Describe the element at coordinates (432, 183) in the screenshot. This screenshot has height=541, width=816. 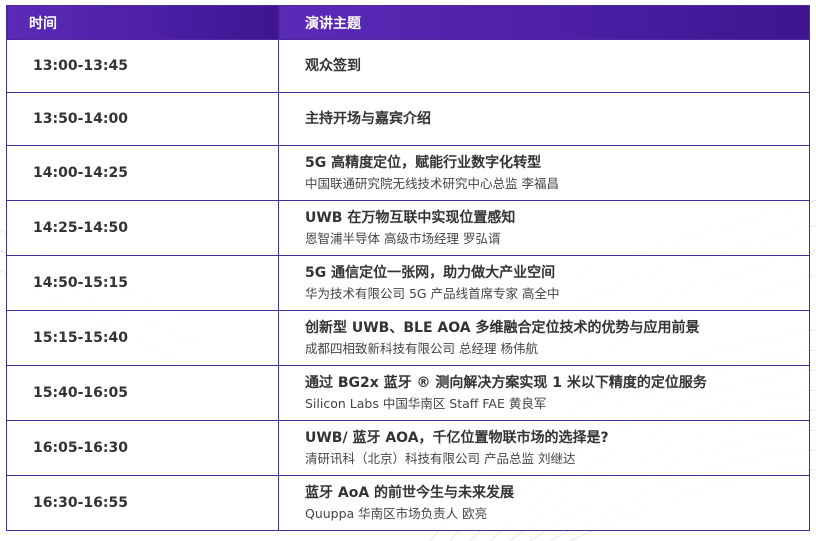
I see `topic-speaker: 中国联通研究院无线技术研究中心总监 李福昌` at that location.